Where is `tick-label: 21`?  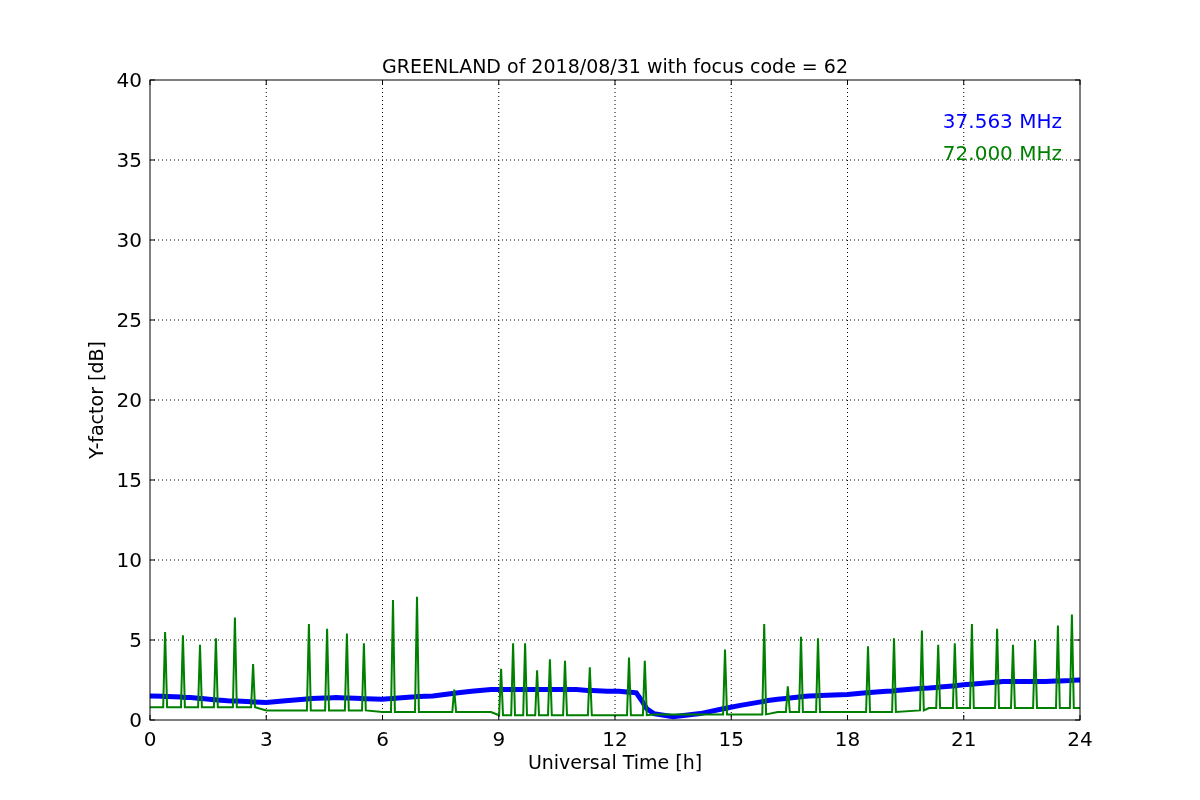
tick-label: 21 is located at coordinates (964, 739).